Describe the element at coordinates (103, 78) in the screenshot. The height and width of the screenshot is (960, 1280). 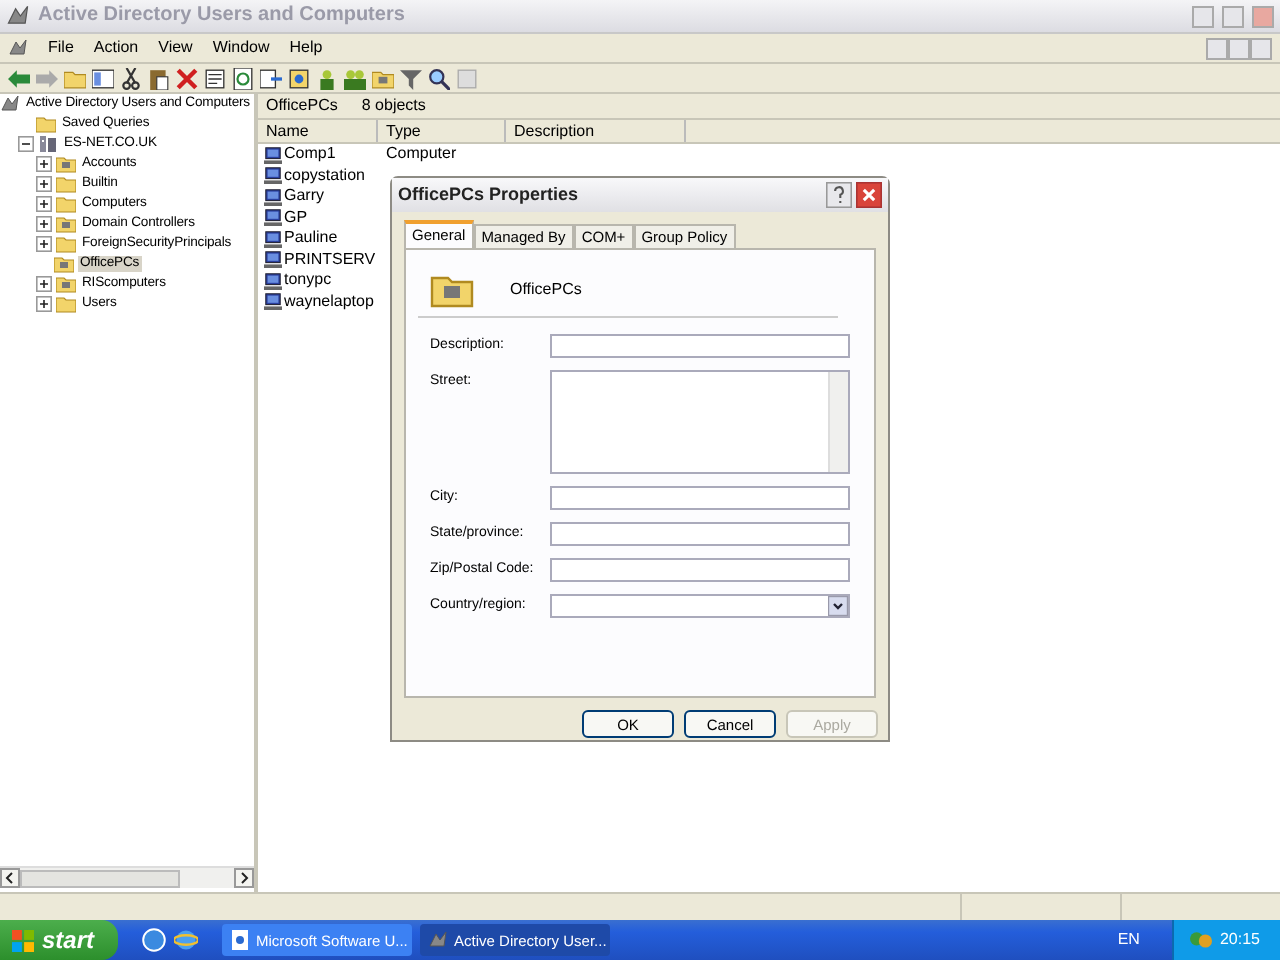
I see `tree-pane-icon` at that location.